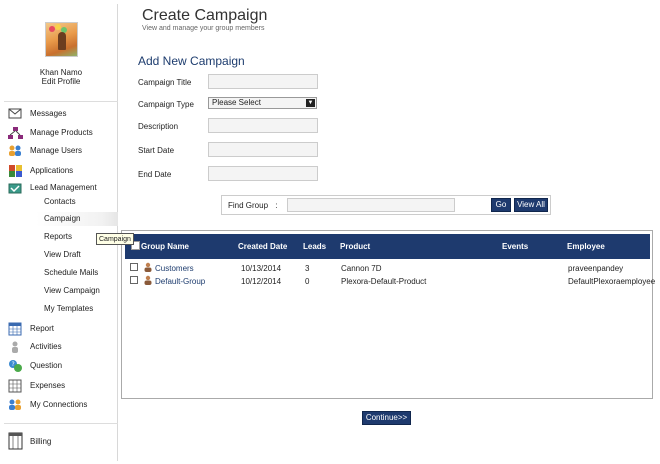  I want to click on group-name-link: Customers, so click(174, 268).